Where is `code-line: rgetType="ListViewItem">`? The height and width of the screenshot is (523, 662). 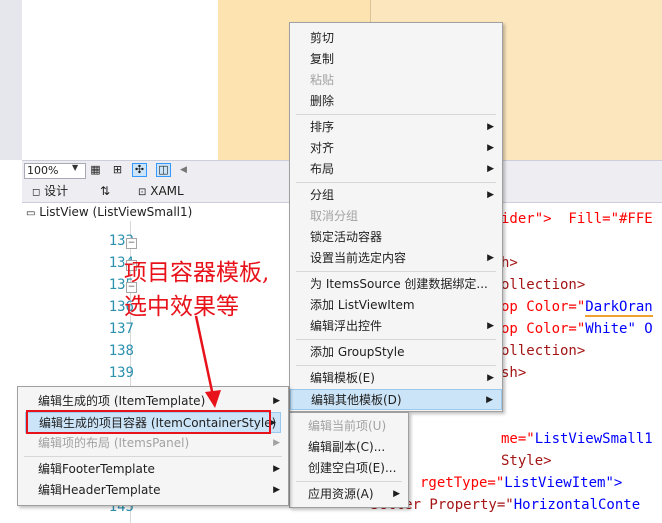
code-line: rgetType="ListViewItem"> is located at coordinates (521, 483).